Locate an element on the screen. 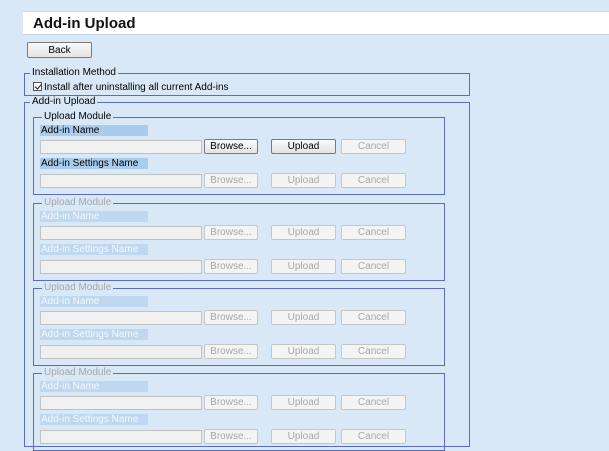 This screenshot has width=609, height=451. installation-method-legend: Installation Method is located at coordinates (74, 73).